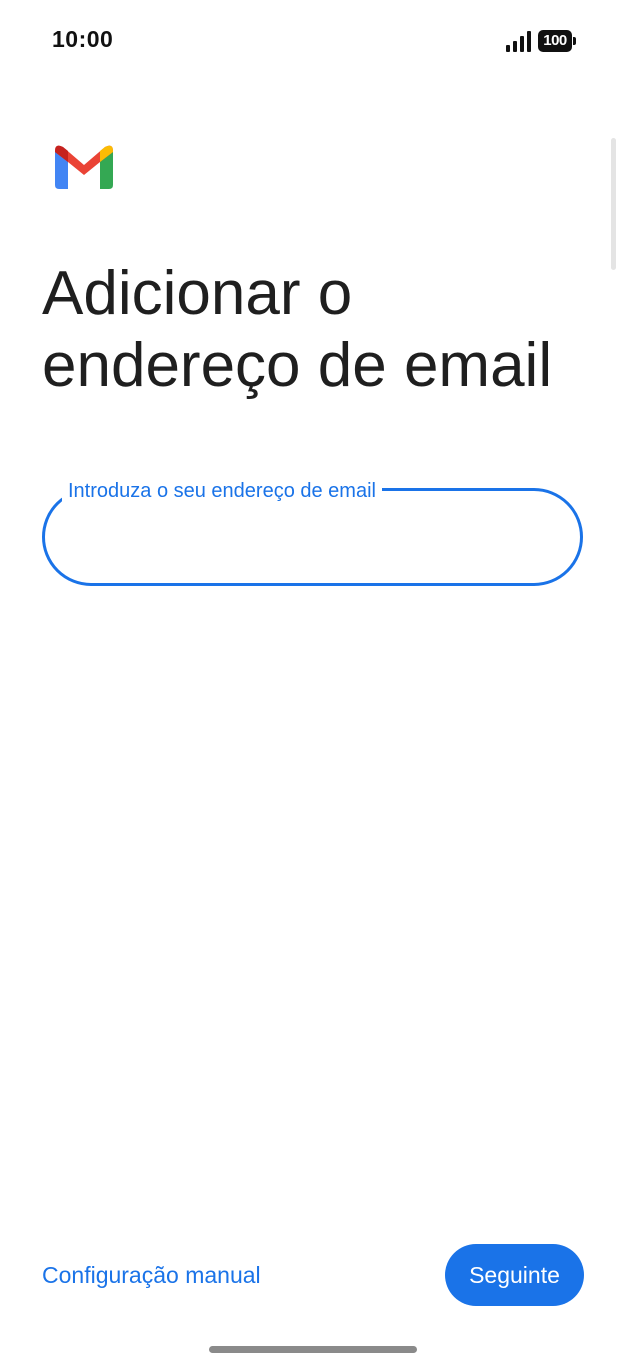 The image size is (626, 1366). What do you see at coordinates (151, 1275) in the screenshot?
I see `manual-setup-button: Configuração manual` at bounding box center [151, 1275].